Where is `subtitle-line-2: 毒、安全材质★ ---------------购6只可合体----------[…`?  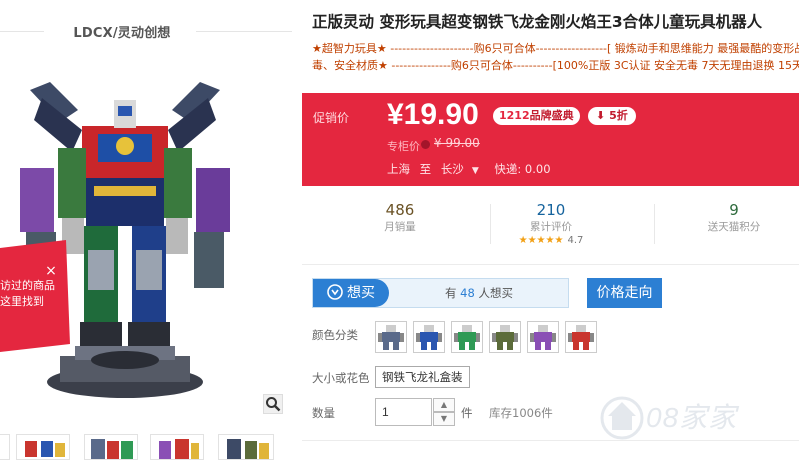 subtitle-line-2: 毒、安全材质★ ---------------购6只可合体----------[… is located at coordinates (555, 65).